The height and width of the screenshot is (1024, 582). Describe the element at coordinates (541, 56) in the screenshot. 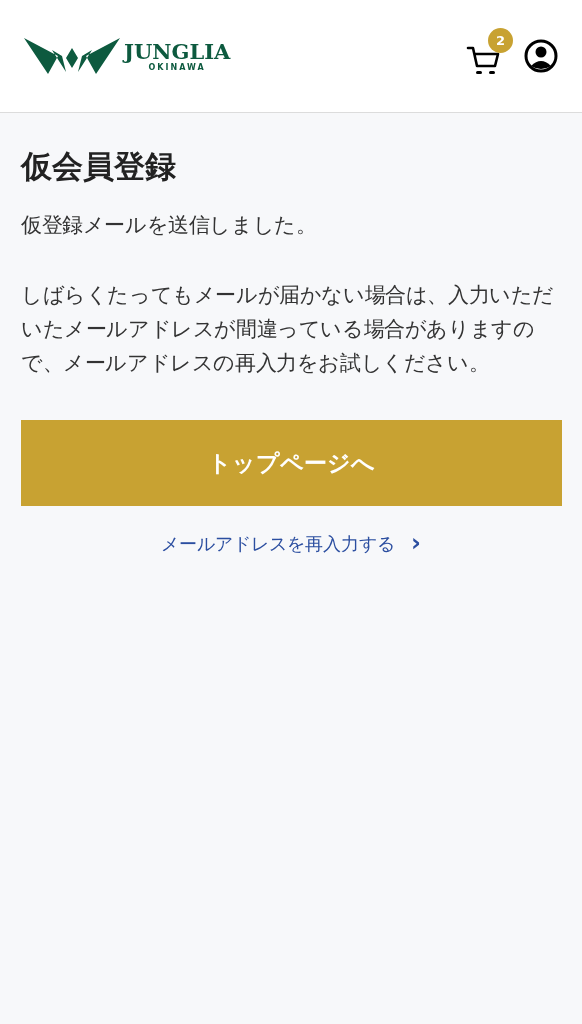

I see `account-icon` at that location.